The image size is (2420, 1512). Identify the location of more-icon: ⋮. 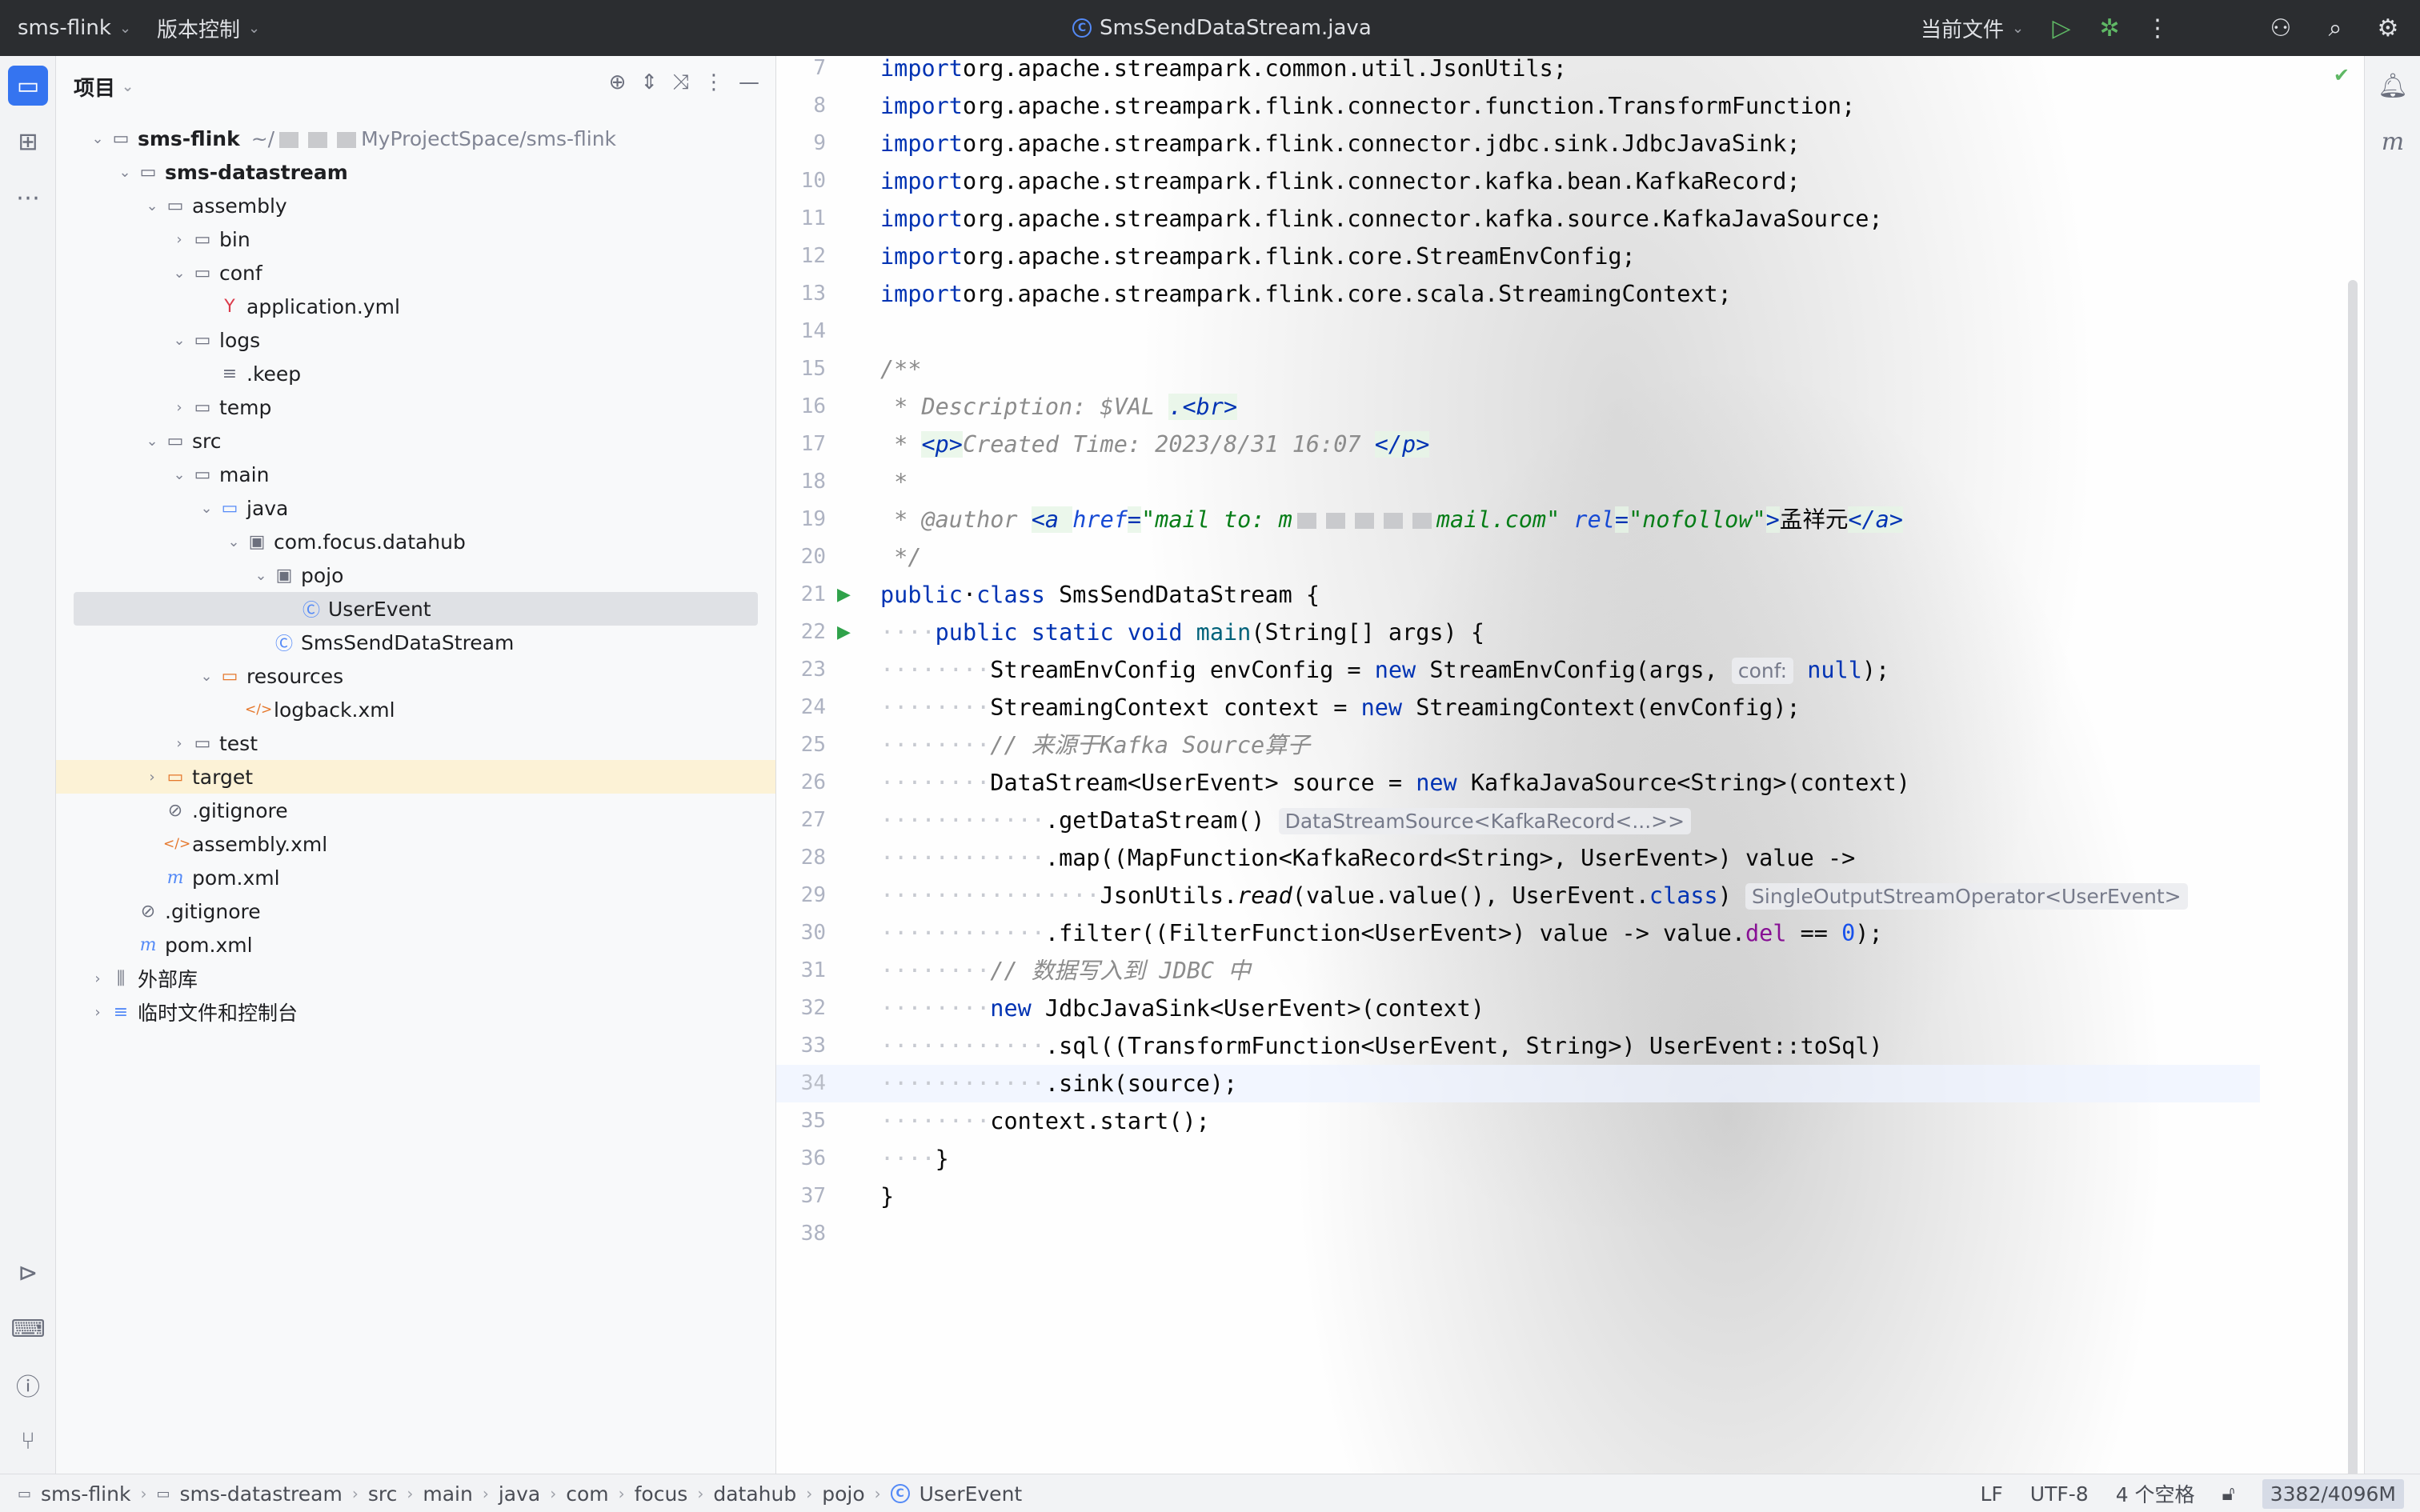
(2157, 28).